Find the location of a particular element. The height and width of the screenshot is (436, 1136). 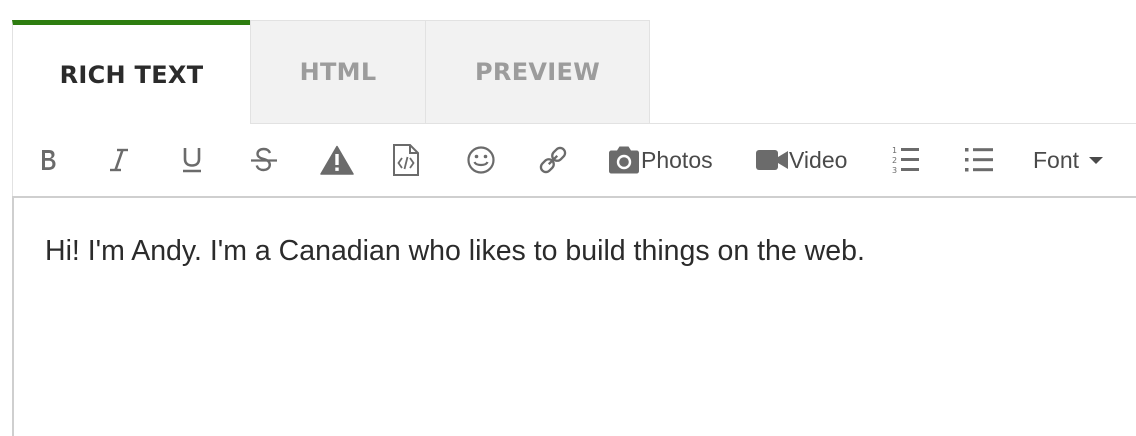

tab-preview: PREVIEW is located at coordinates (538, 72).